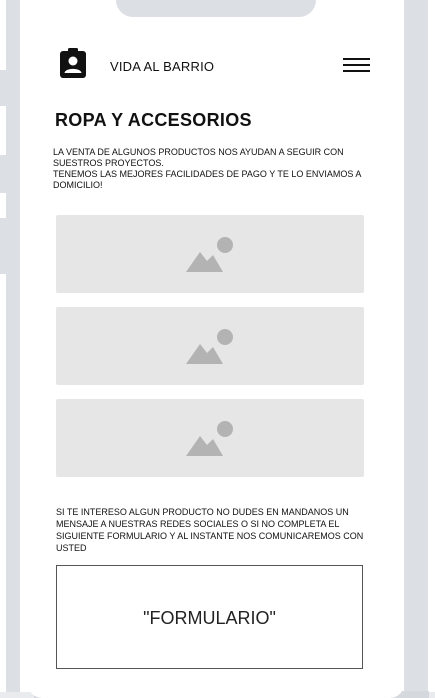 This screenshot has width=435, height=698. I want to click on clipboard-user-icon, so click(73, 63).